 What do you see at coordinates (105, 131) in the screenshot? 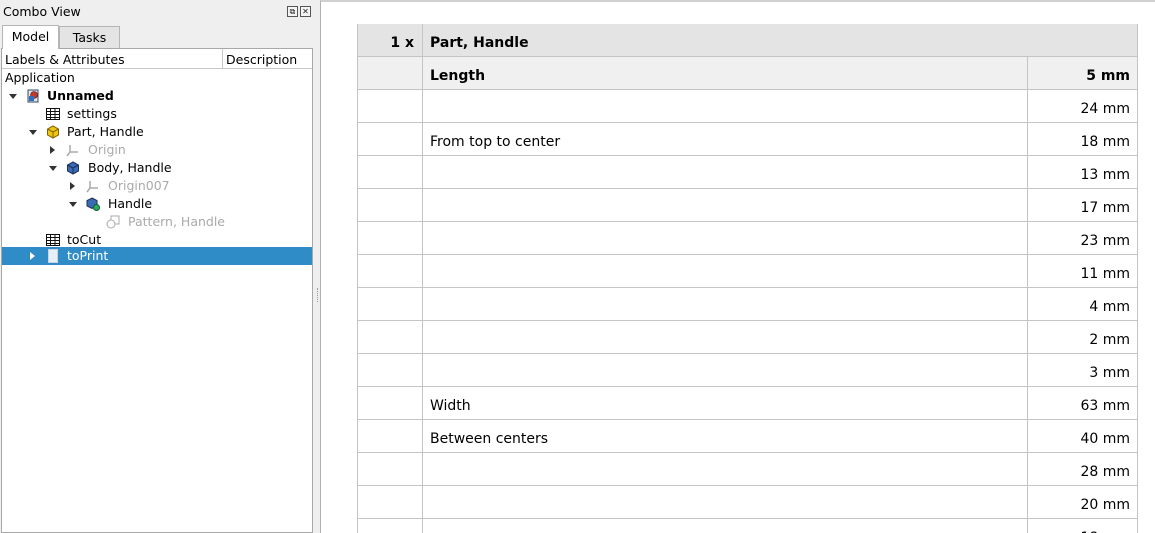
I see `tree-item-label: Part, Handle` at bounding box center [105, 131].